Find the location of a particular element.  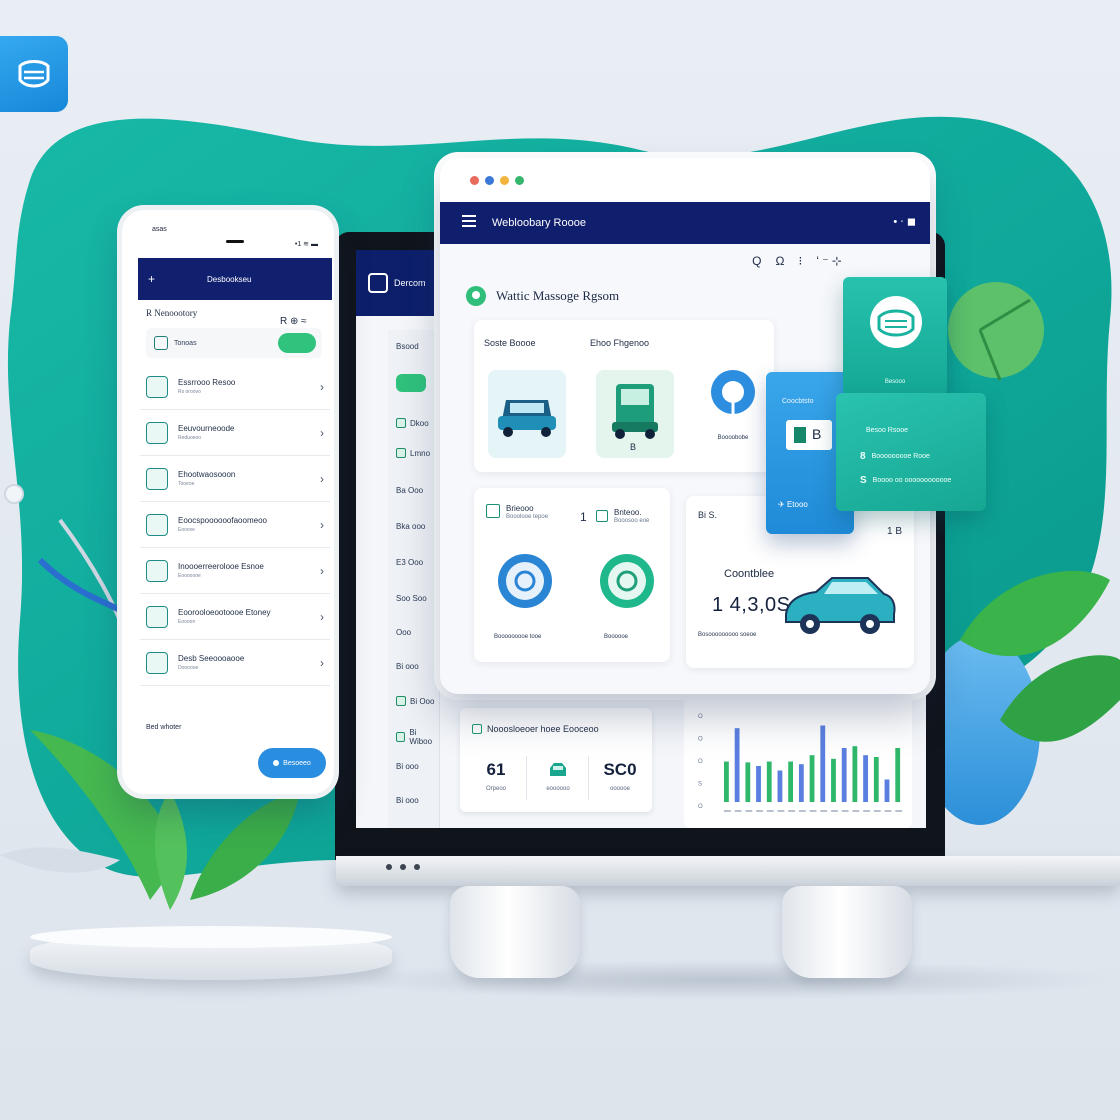

laptop-sidebar-header: Dercom is located at coordinates (397, 283).